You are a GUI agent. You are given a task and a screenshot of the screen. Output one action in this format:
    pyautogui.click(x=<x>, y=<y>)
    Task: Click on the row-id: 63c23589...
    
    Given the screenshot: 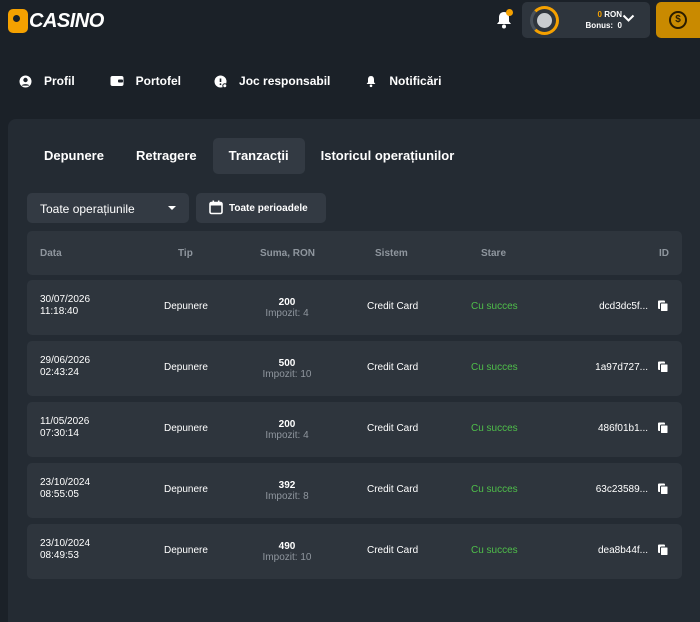 What is the action you would take?
    pyautogui.click(x=621, y=489)
    